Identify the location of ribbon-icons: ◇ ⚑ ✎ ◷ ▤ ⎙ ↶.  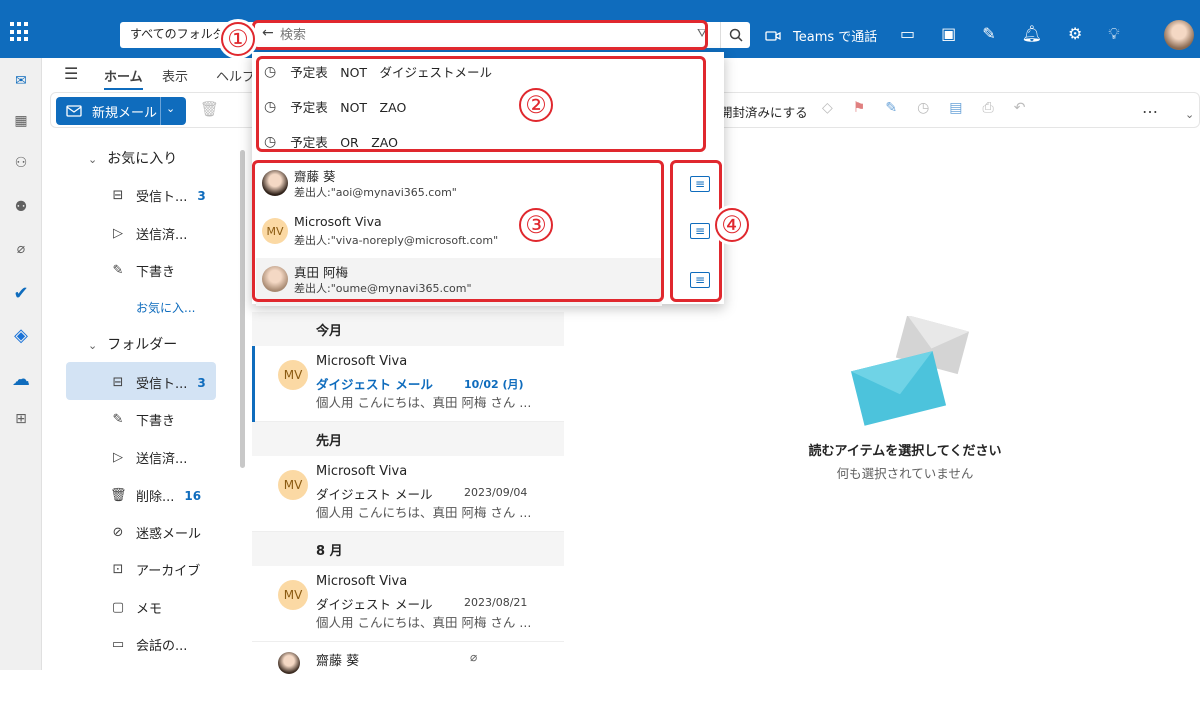
(923, 108).